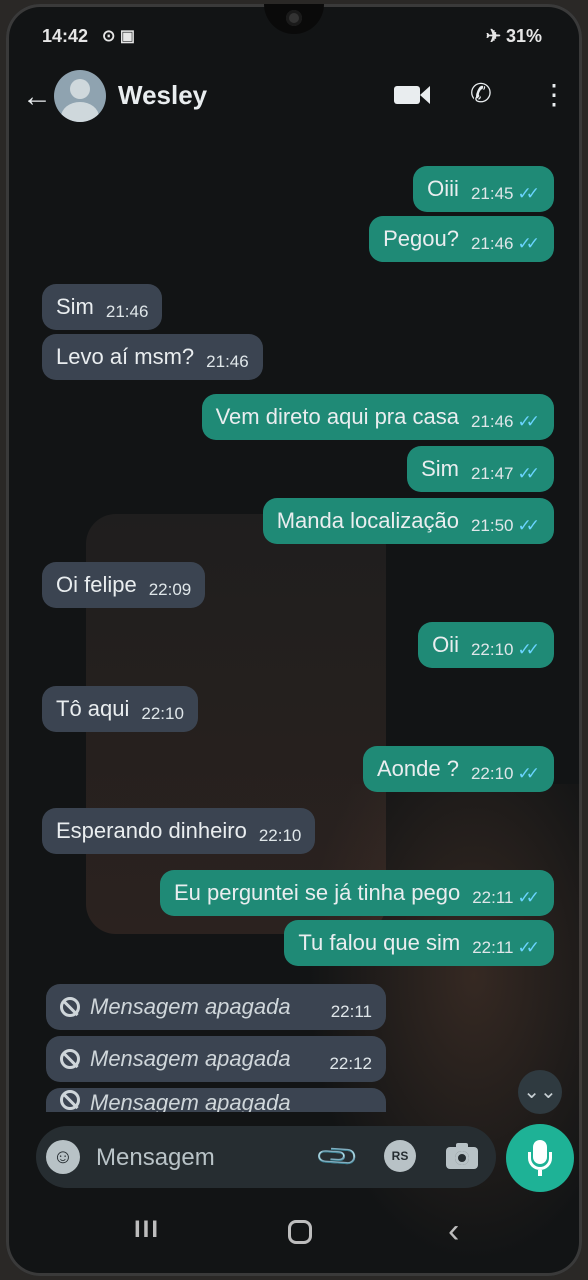 The width and height of the screenshot is (588, 1280). Describe the element at coordinates (147, 1230) in the screenshot. I see `recent-apps-icon: III` at that location.